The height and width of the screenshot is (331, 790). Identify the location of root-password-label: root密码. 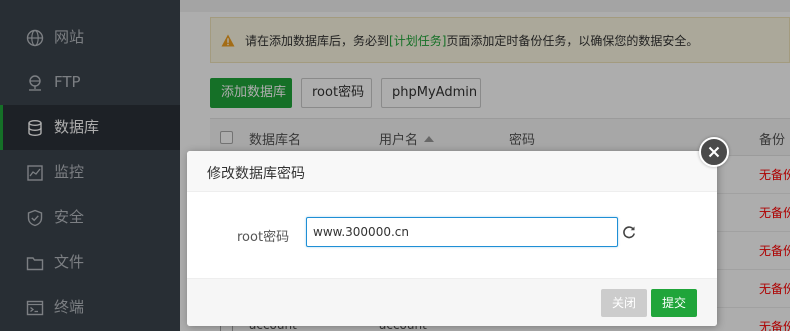
(263, 237).